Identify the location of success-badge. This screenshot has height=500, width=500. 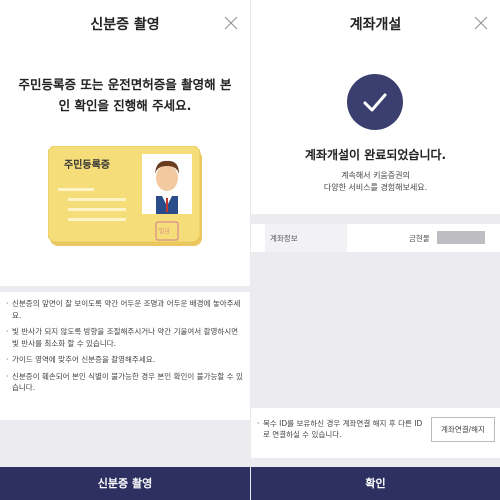
(375, 102).